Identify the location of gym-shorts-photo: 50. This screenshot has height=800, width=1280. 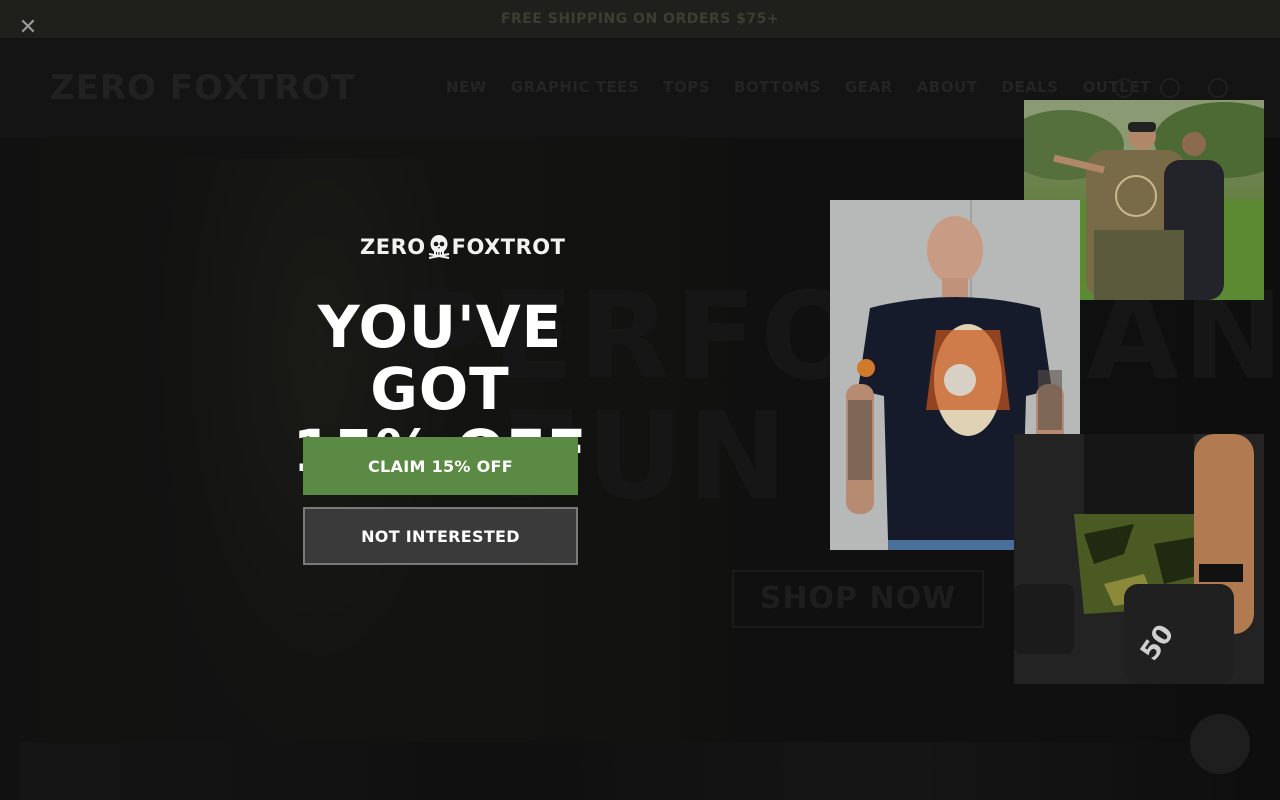
(1139, 559).